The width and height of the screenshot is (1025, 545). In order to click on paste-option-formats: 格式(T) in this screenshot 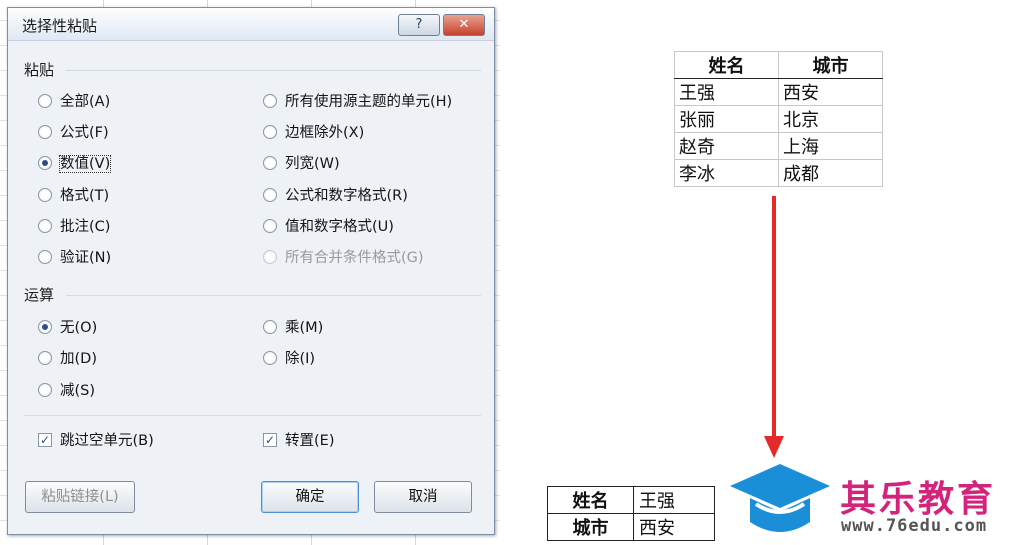, I will do `click(73, 196)`.